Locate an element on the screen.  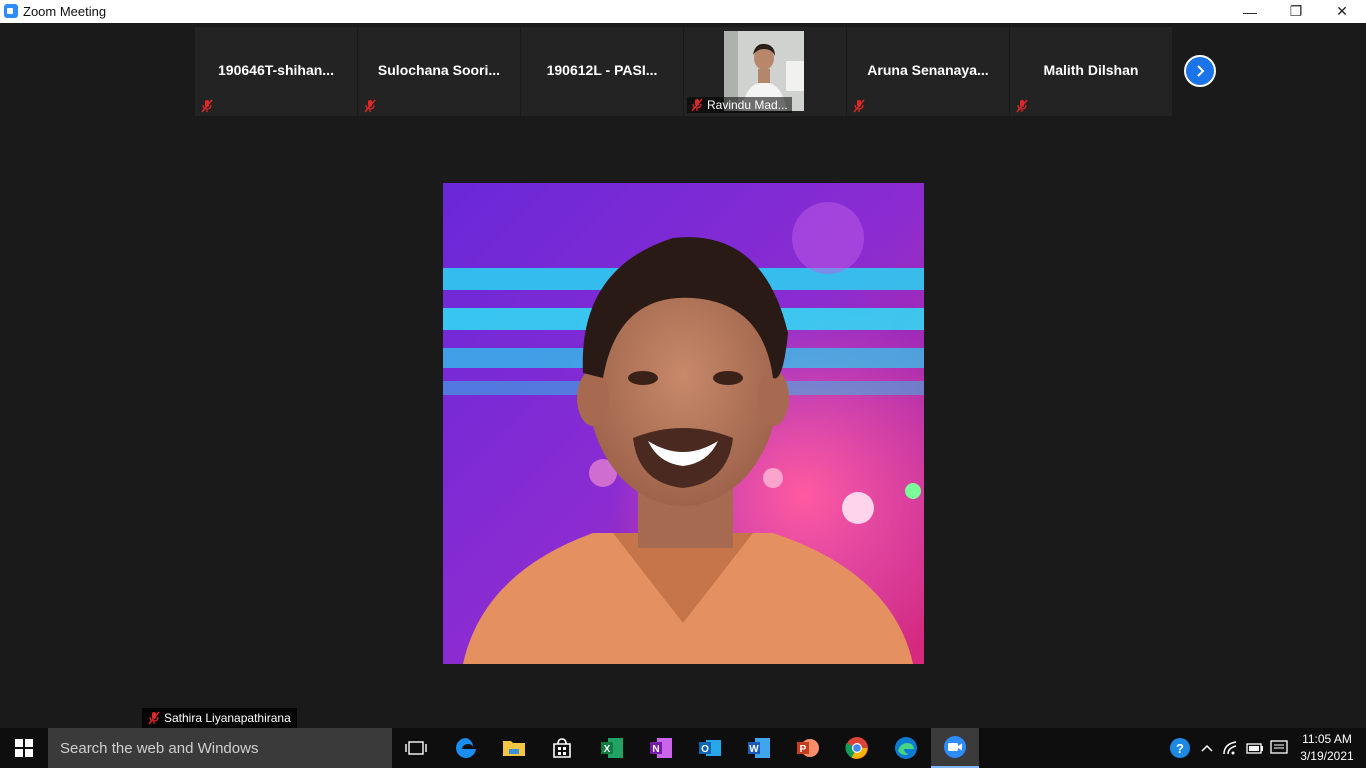
edge-button is located at coordinates (906, 748).